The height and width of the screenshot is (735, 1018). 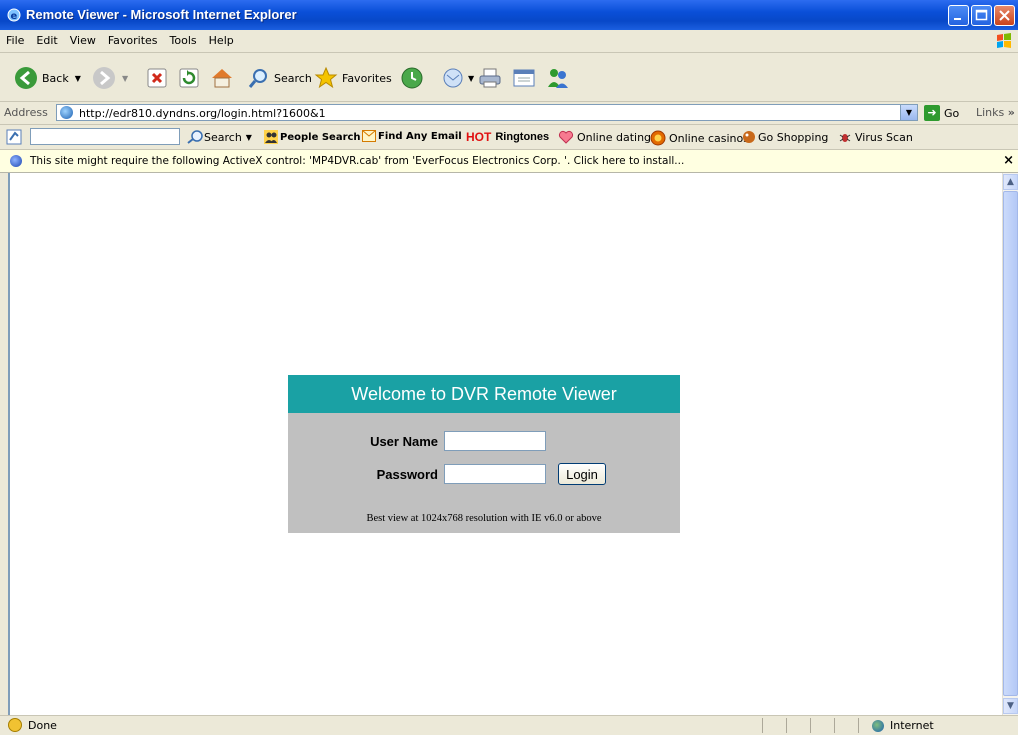 I want to click on find-email-label: Find Any Email, so click(x=420, y=136).